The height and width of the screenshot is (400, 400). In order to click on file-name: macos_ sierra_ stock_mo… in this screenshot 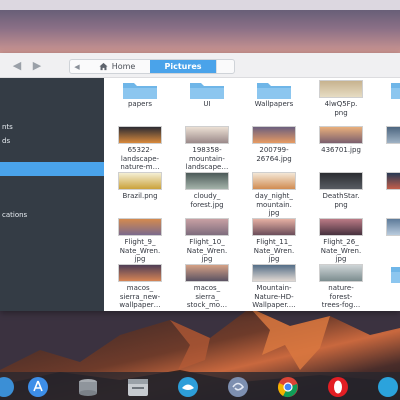, I will do `click(207, 296)`.